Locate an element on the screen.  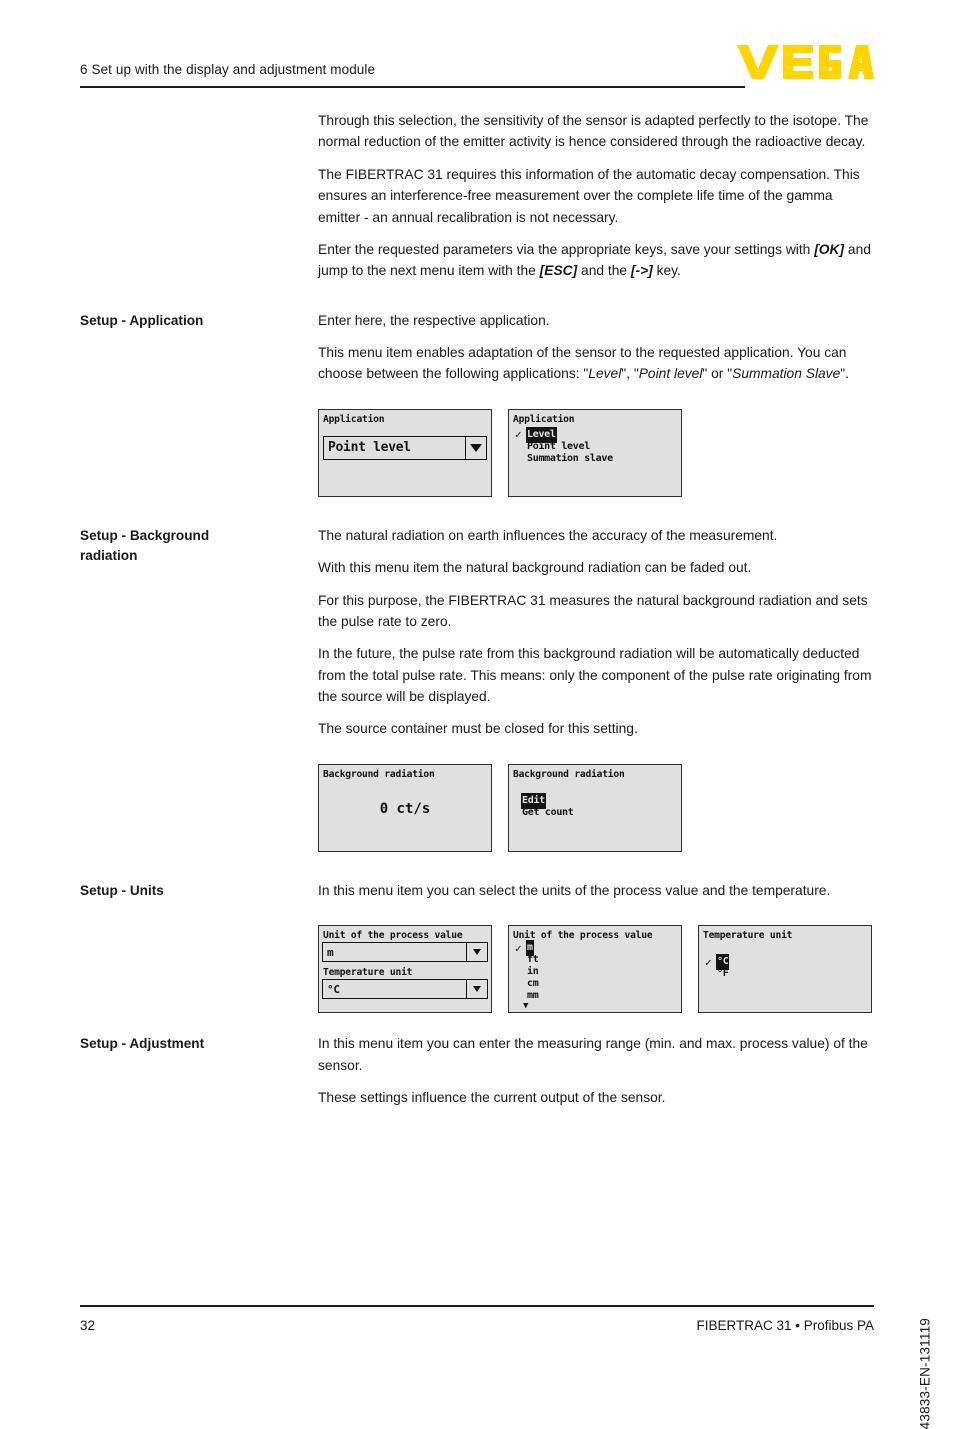
list-item: Summation slave is located at coordinates (564, 459).